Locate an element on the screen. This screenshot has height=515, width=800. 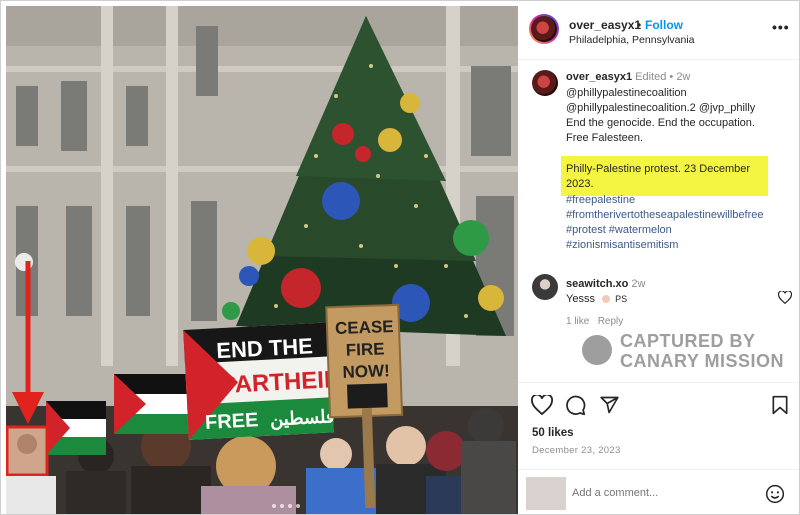
author-username: over_easyx1 is located at coordinates (605, 25).